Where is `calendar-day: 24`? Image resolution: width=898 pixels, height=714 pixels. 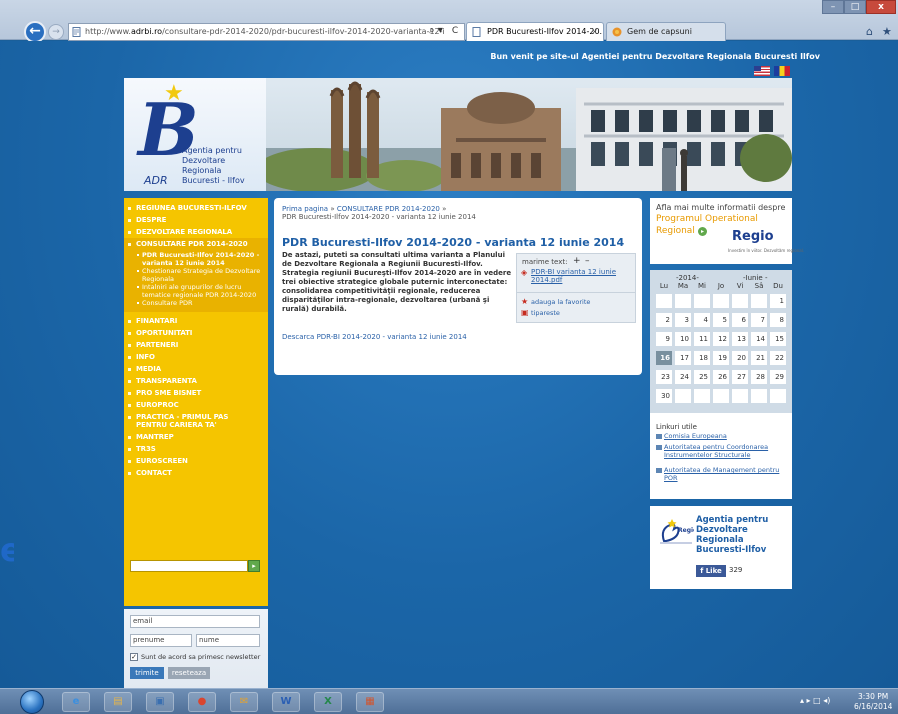 calendar-day: 24 is located at coordinates (683, 377).